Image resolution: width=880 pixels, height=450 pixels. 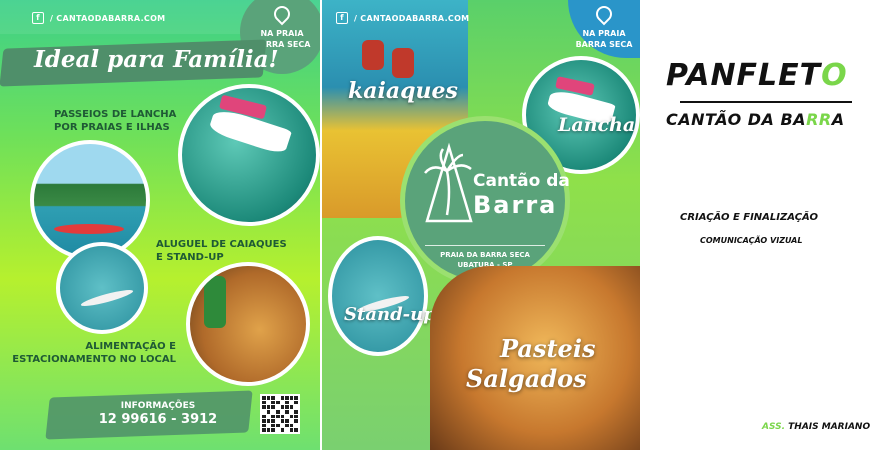 What do you see at coordinates (749, 217) in the screenshot?
I see `credit-line-1: CRIAÇÃO E FINALIZAÇÃO` at bounding box center [749, 217].